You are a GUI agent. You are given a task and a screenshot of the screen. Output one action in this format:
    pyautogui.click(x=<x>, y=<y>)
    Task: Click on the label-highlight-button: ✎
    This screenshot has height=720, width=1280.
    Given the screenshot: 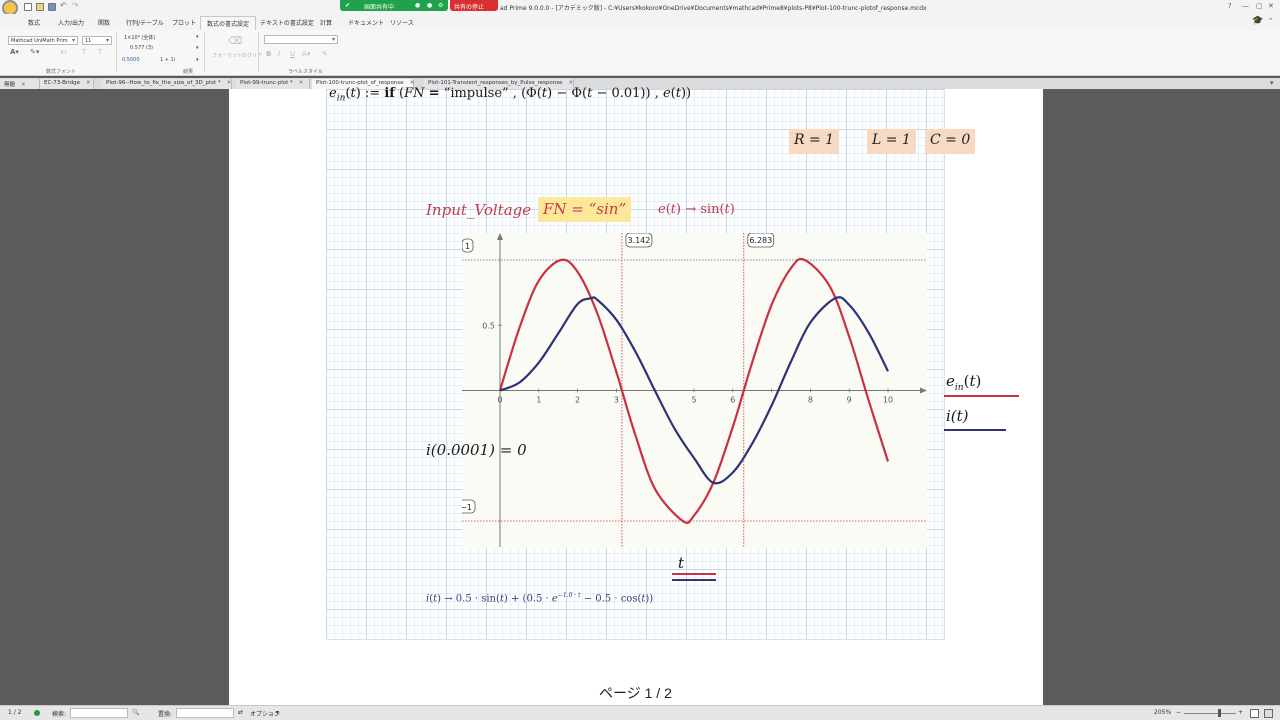 What is the action you would take?
    pyautogui.click(x=325, y=54)
    